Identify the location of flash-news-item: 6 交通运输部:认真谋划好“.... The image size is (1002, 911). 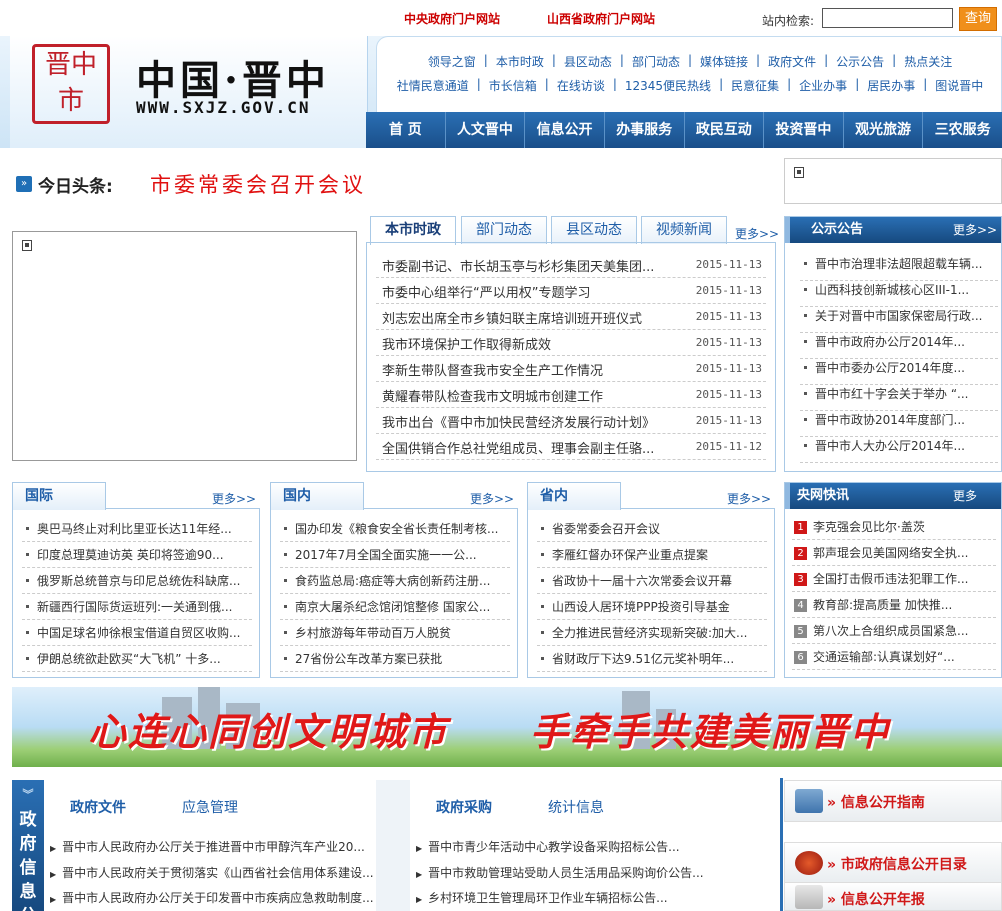
(894, 657).